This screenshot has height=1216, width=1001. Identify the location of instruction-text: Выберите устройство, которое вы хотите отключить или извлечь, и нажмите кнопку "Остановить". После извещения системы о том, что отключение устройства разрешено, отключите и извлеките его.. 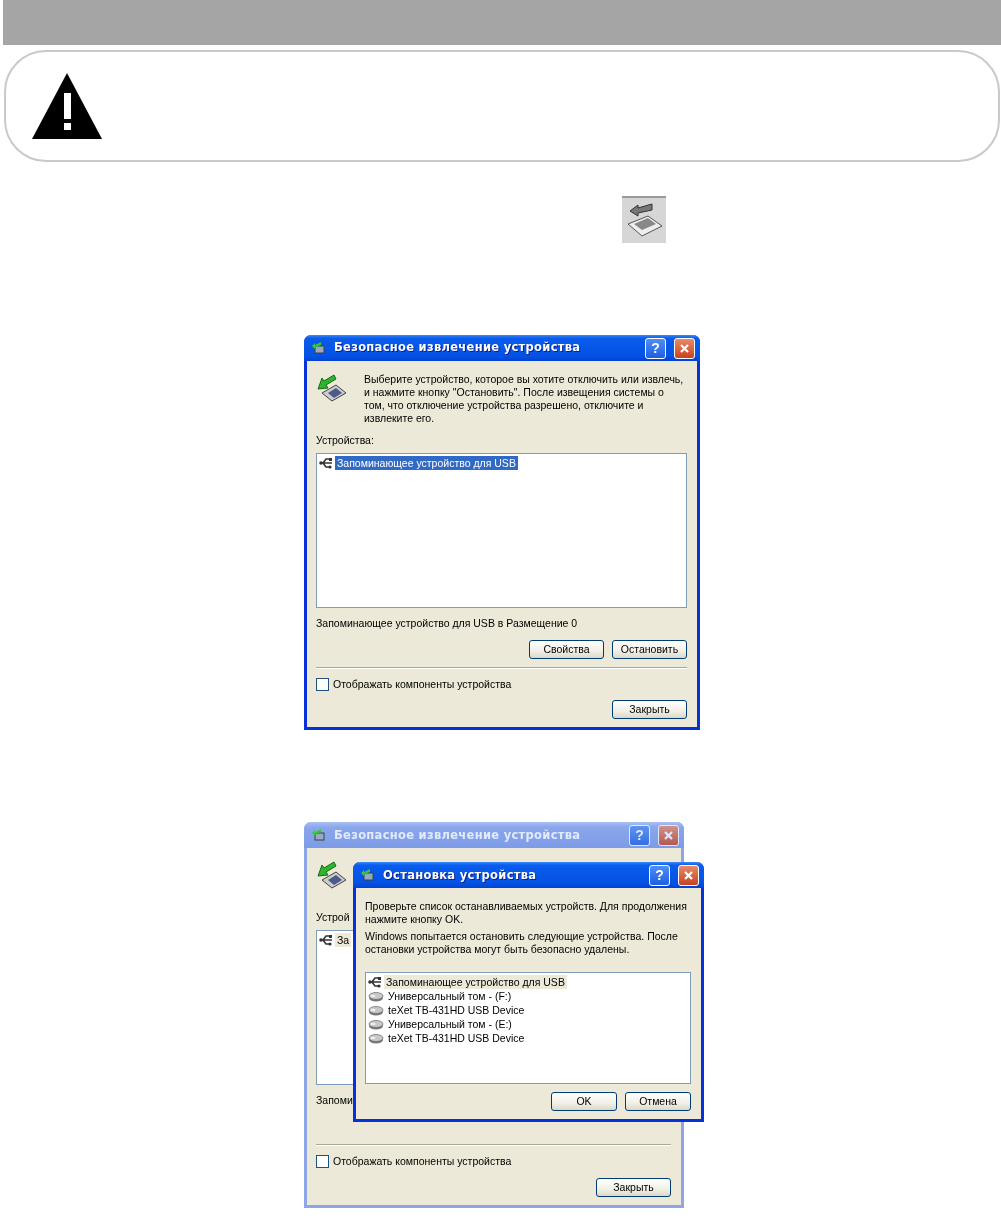
(524, 399).